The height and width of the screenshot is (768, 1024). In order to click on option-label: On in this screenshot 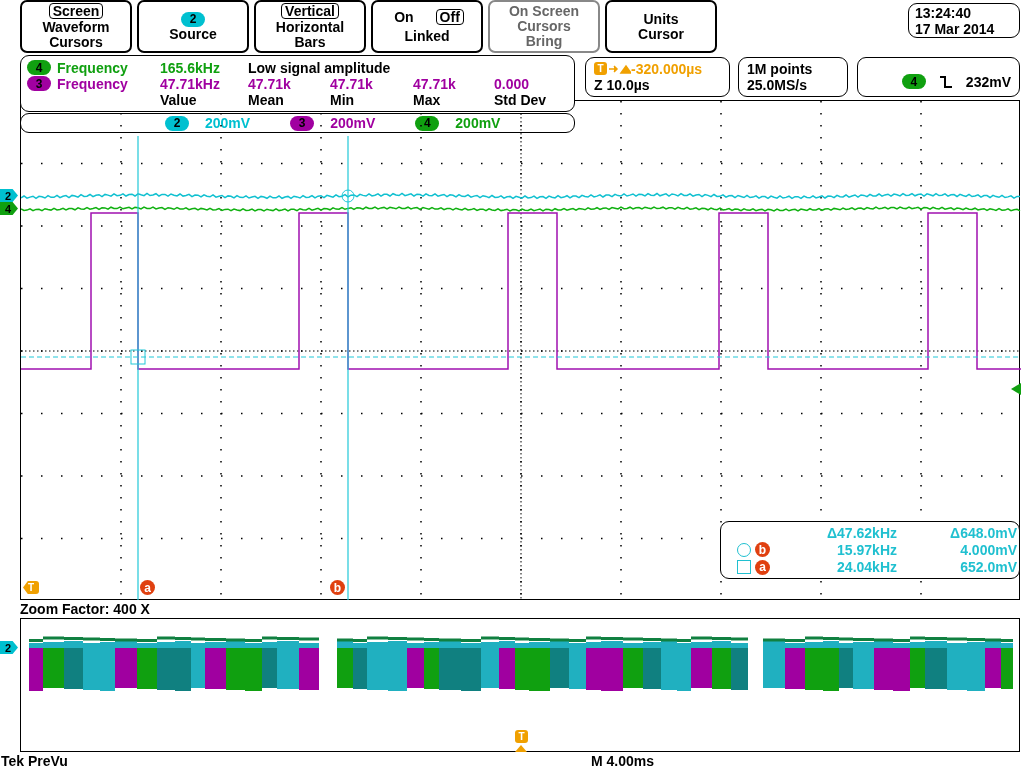, I will do `click(404, 17)`.